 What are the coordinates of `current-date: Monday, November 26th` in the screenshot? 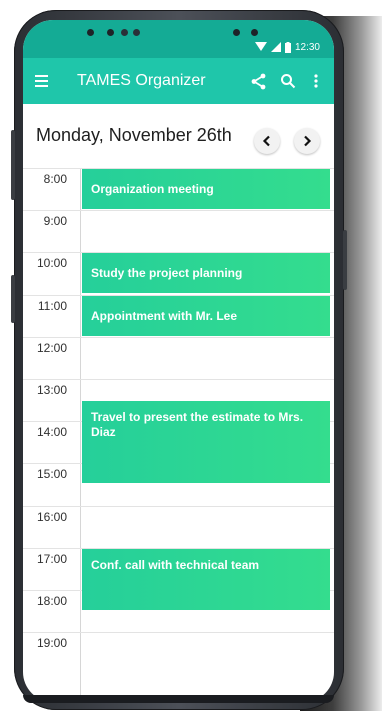 It's located at (134, 135).